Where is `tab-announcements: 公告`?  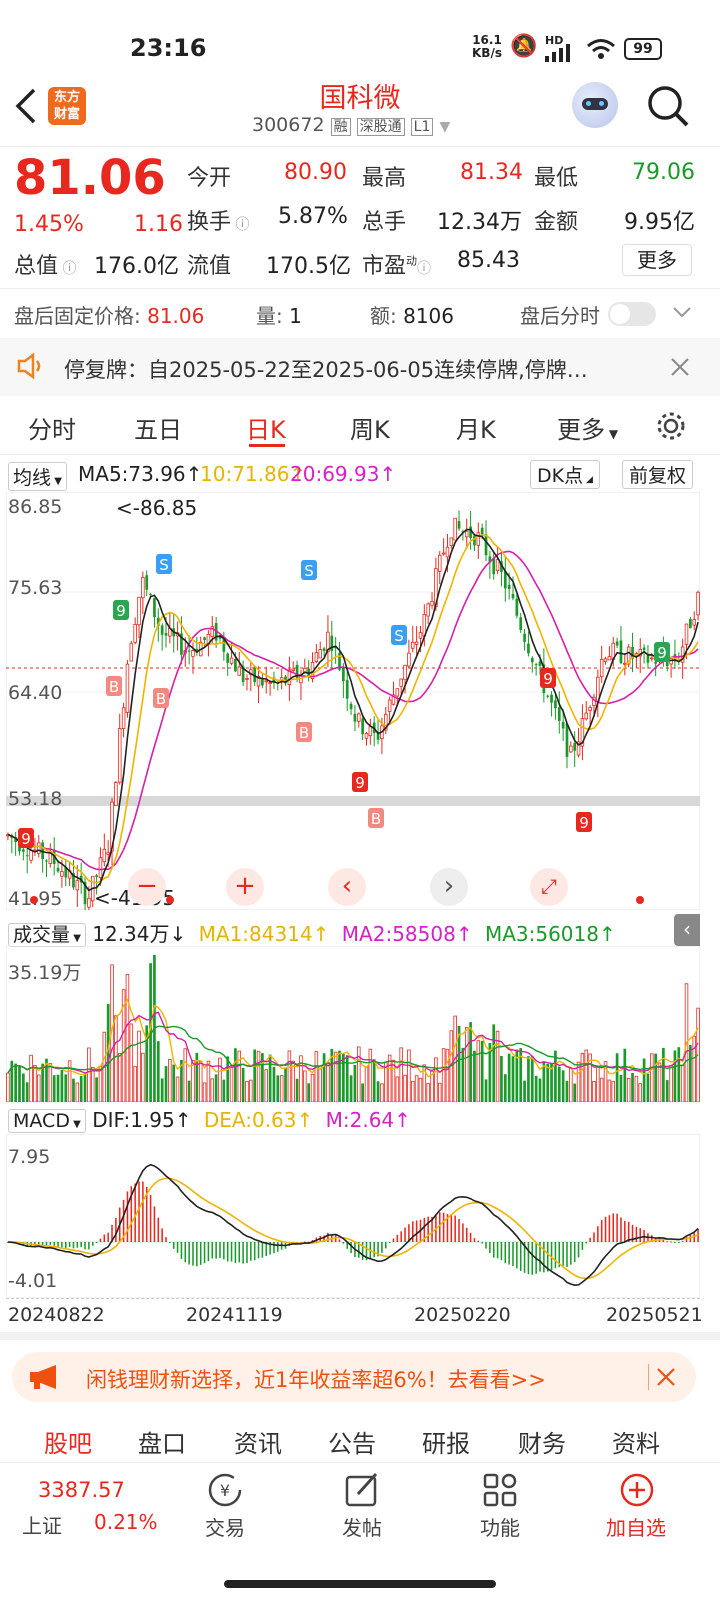
tab-announcements: 公告 is located at coordinates (352, 1441).